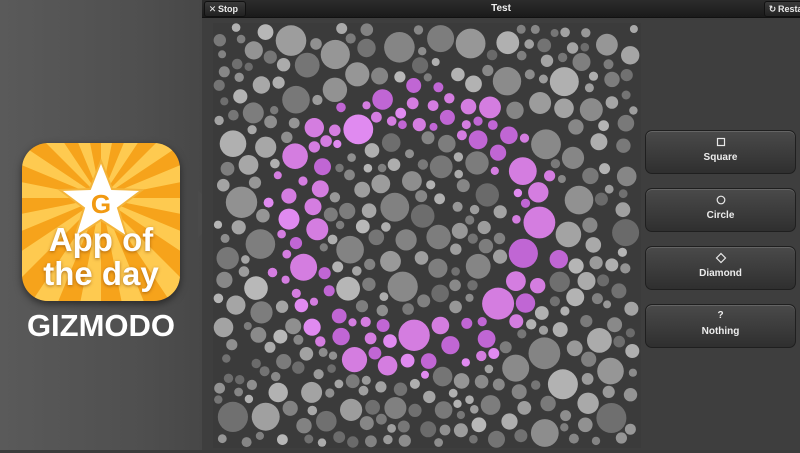  What do you see at coordinates (720, 331) in the screenshot?
I see `answer-label: Nothing` at bounding box center [720, 331].